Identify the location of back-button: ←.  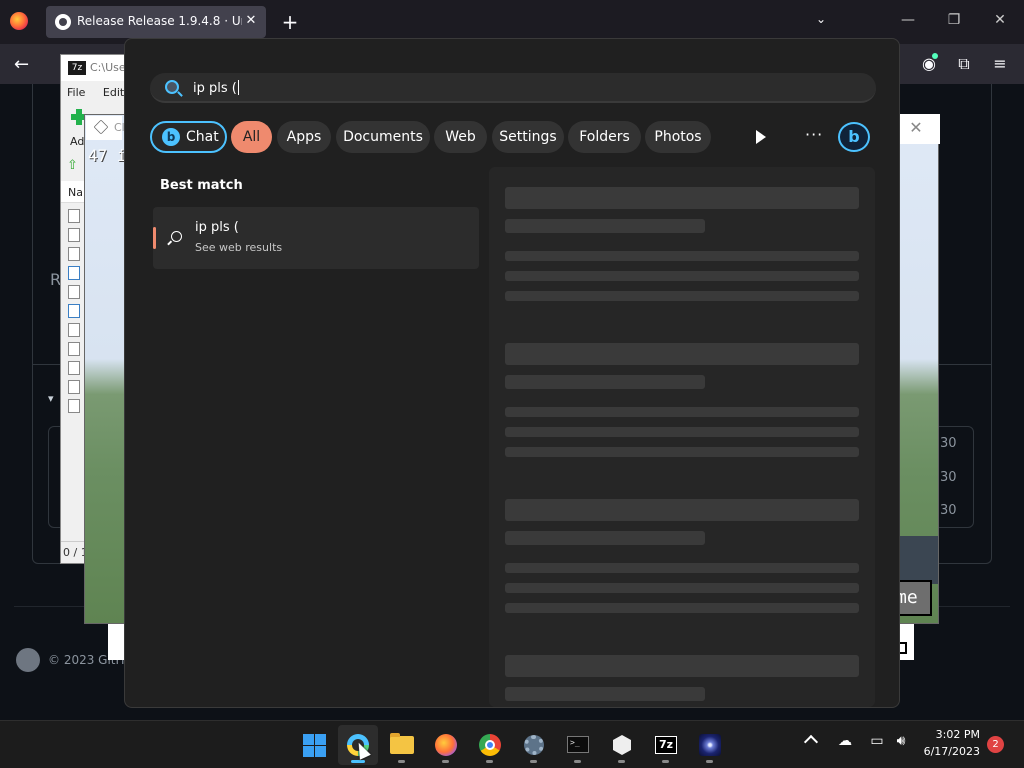
(21, 64).